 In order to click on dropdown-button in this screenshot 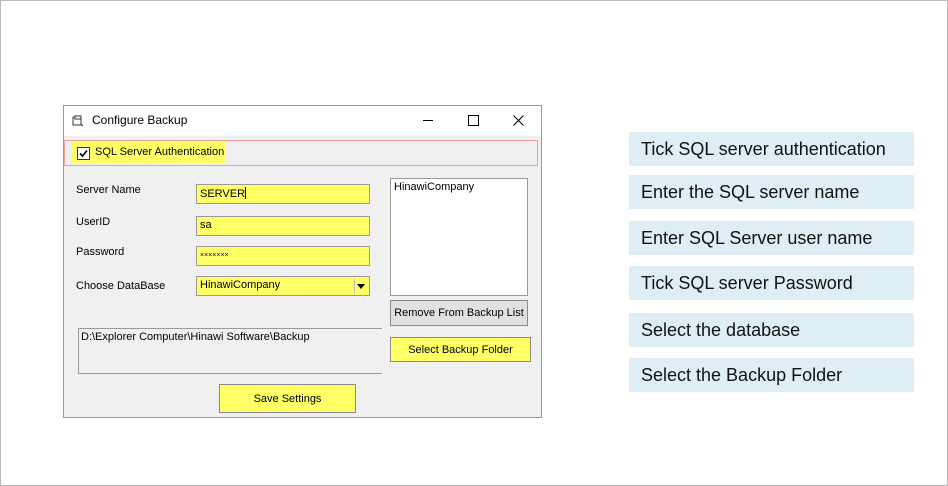, I will do `click(360, 286)`.